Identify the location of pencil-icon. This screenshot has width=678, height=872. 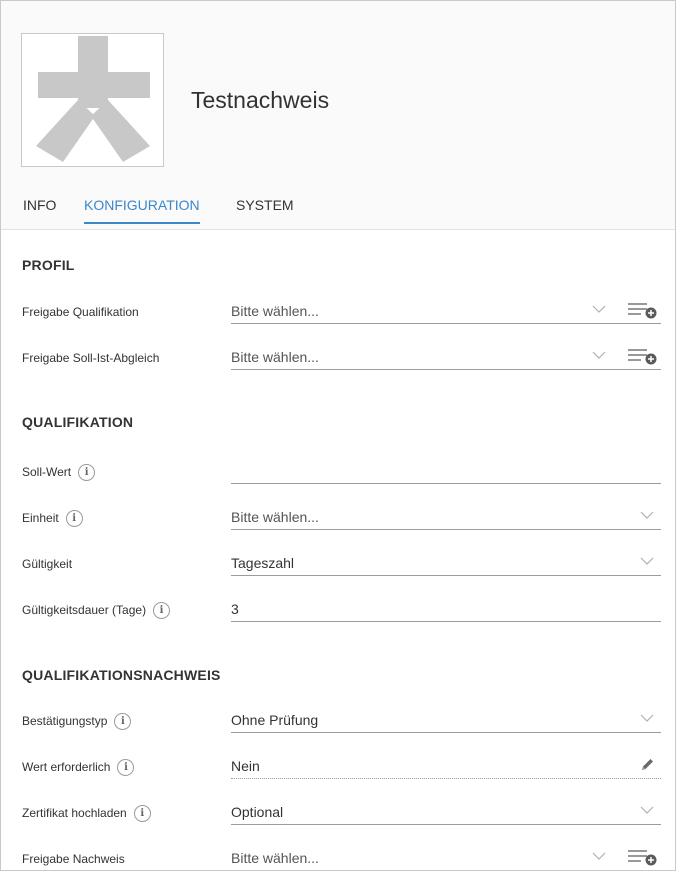
(647, 765).